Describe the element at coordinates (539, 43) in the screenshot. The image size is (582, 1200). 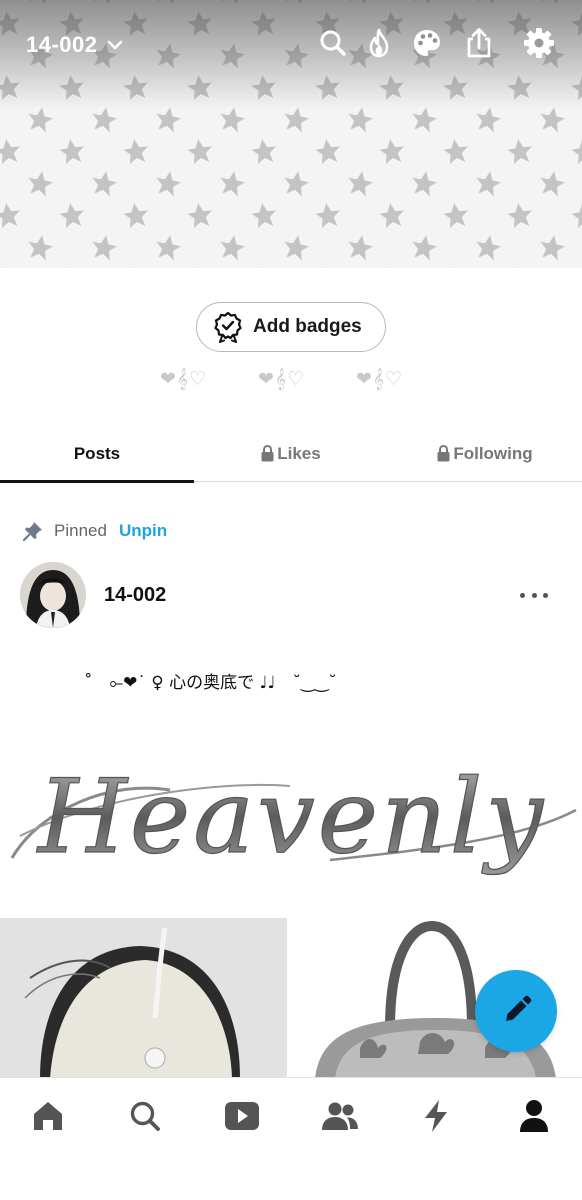
I see `gear-icon` at that location.